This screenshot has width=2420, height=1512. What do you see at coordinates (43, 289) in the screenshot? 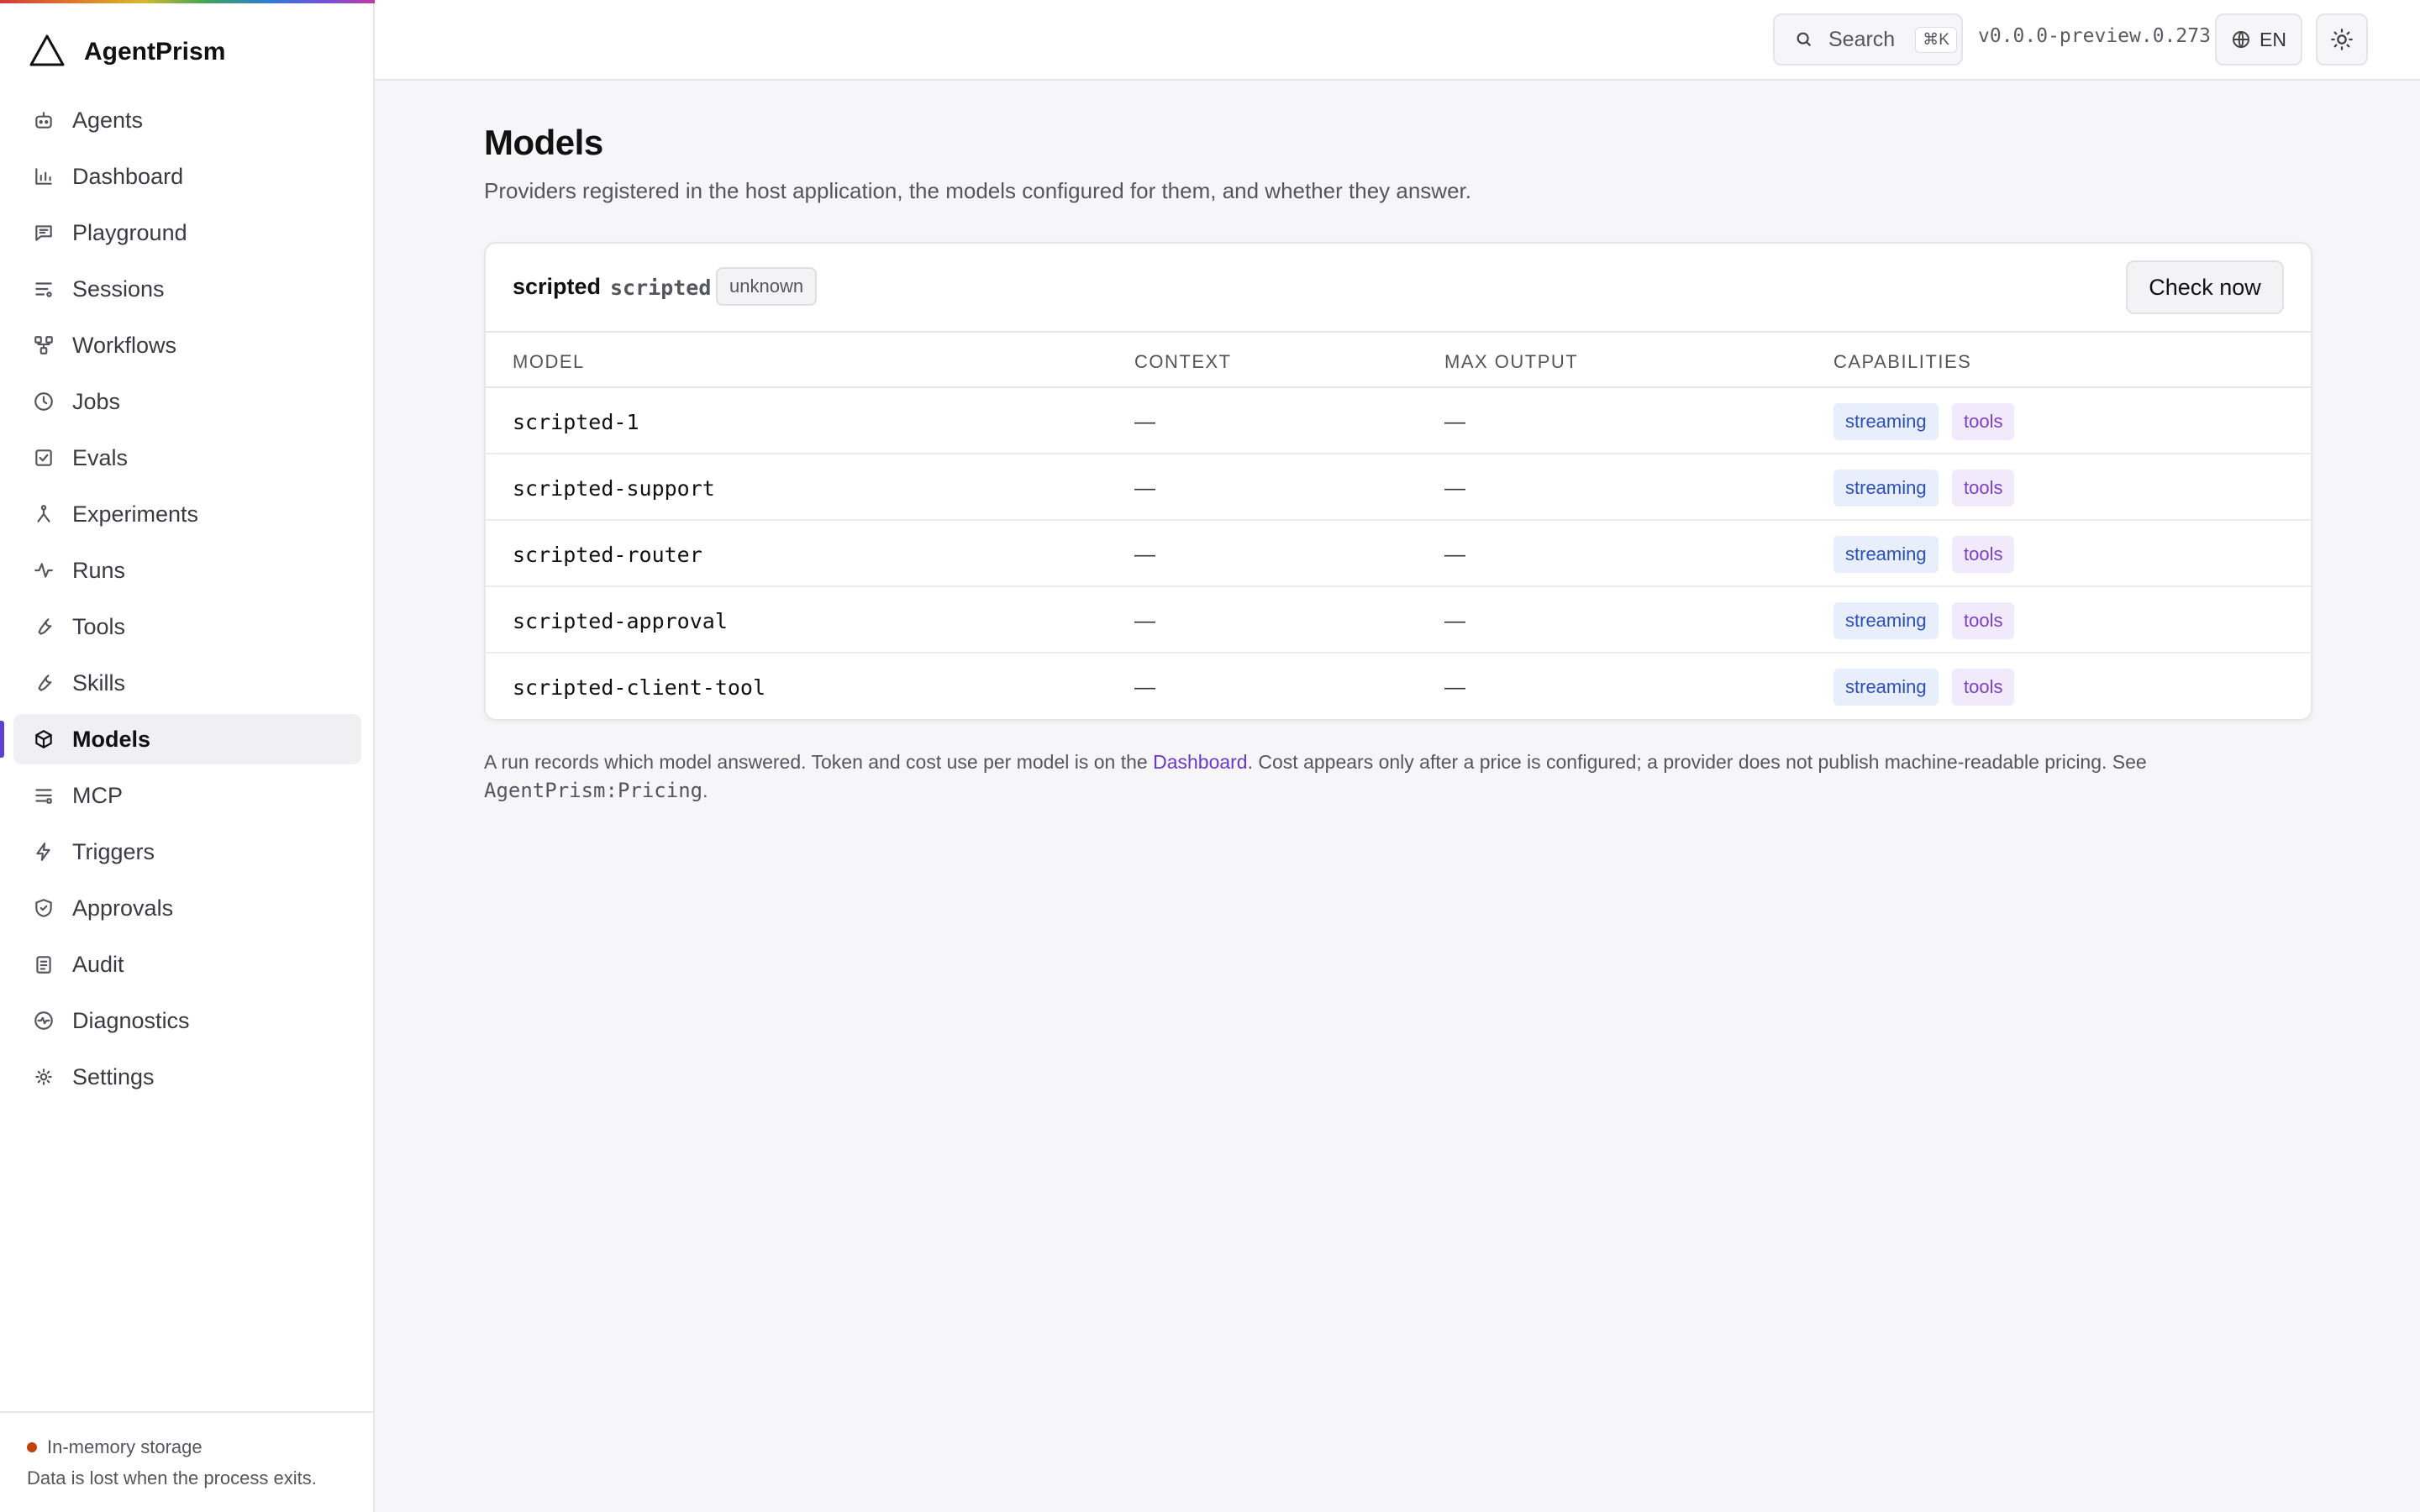
I see `list-filter-icon` at bounding box center [43, 289].